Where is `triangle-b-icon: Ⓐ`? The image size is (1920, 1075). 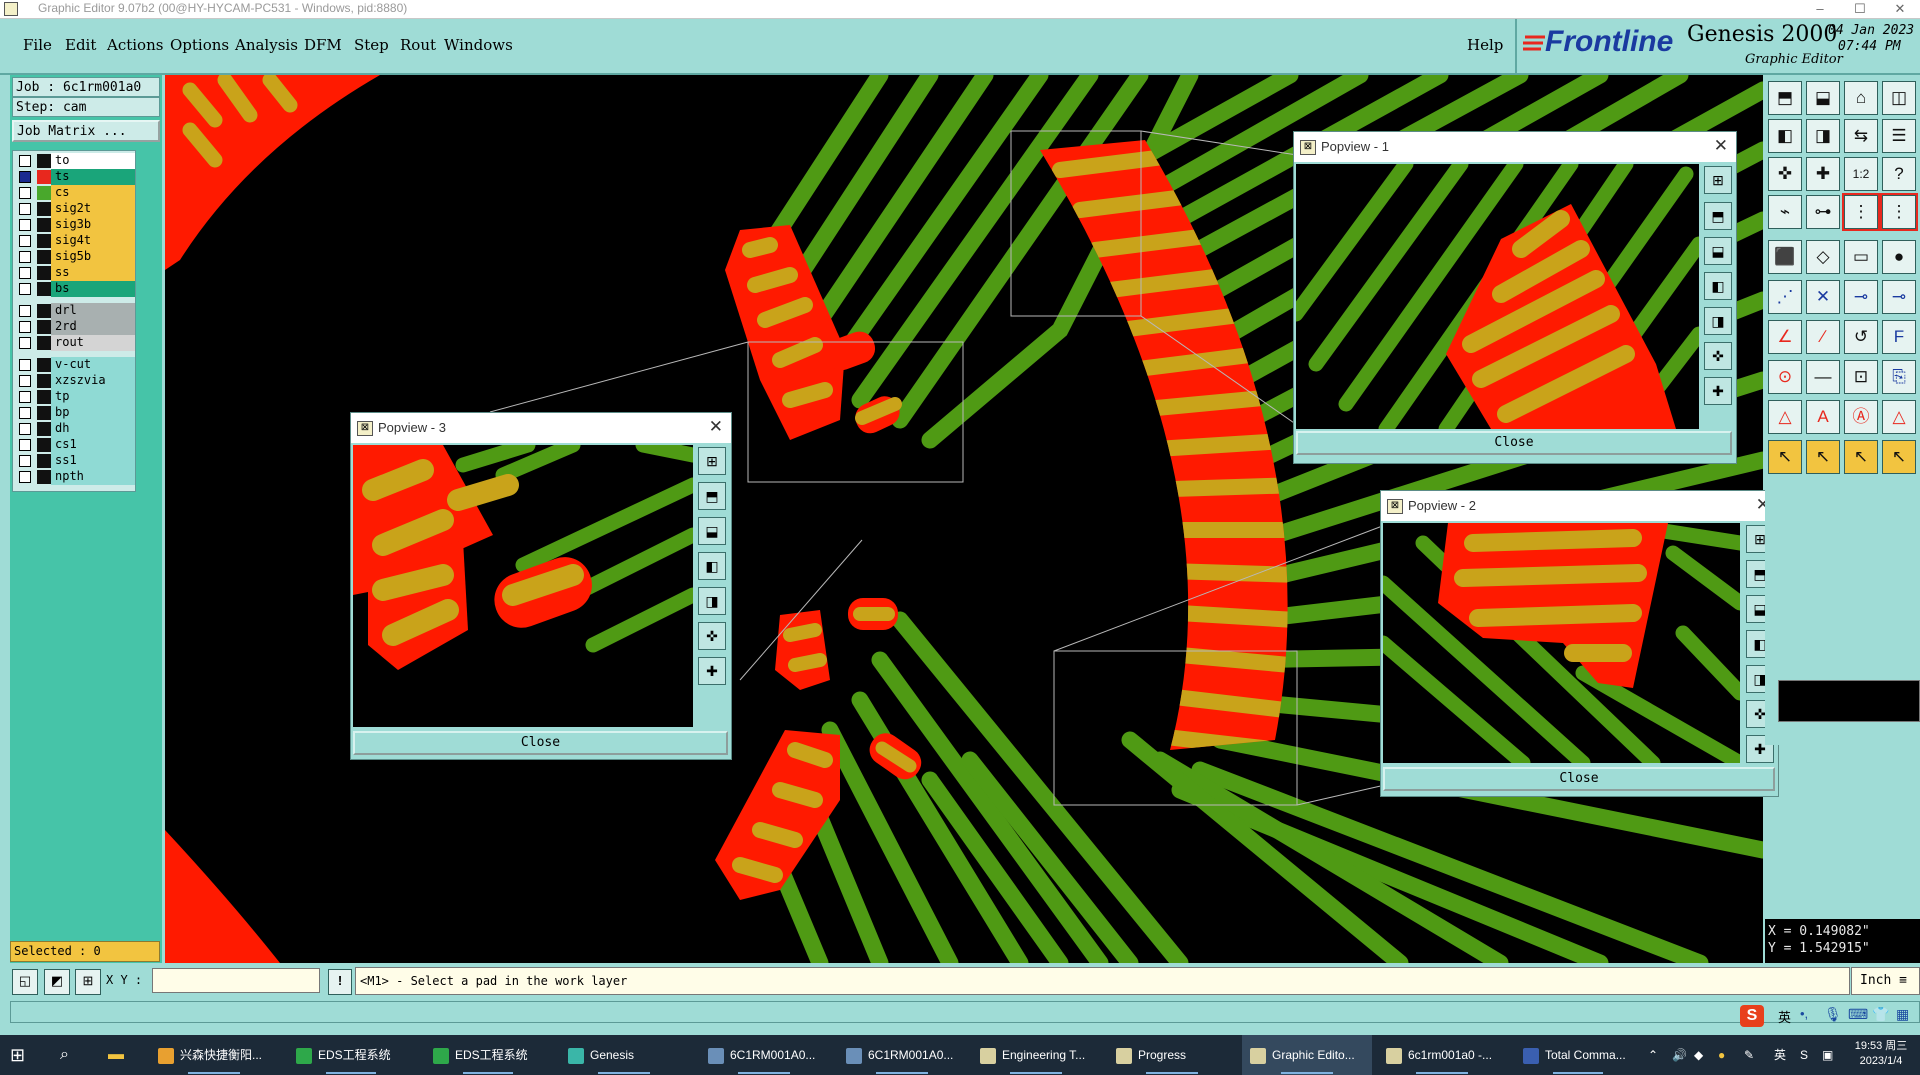 triangle-b-icon: Ⓐ is located at coordinates (1861, 417).